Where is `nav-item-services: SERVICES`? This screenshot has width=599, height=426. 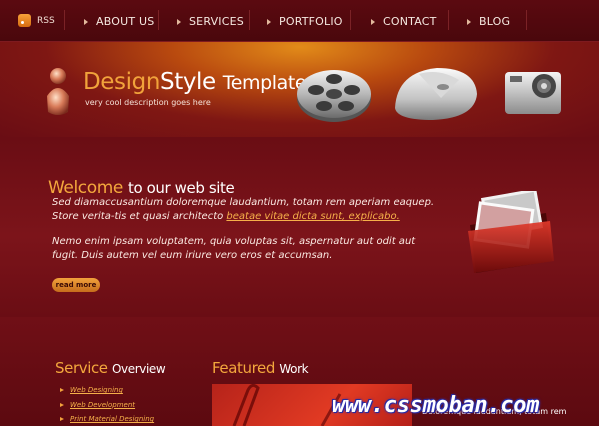 nav-item-services: SERVICES is located at coordinates (210, 21).